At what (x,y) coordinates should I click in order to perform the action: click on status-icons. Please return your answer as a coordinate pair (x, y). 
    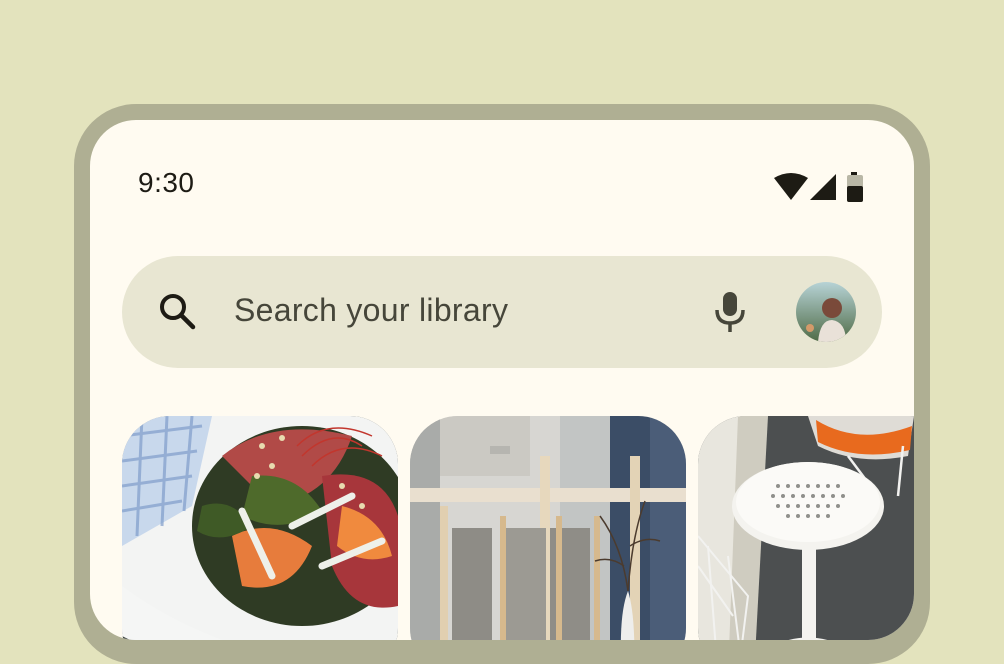
    Looking at the image, I should click on (820, 187).